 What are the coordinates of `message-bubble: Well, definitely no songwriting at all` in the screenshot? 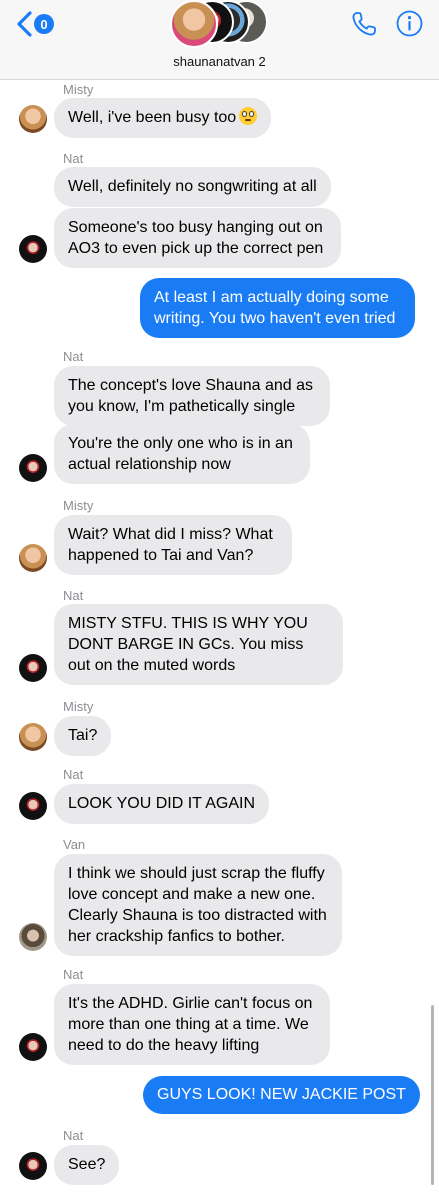 It's located at (192, 187).